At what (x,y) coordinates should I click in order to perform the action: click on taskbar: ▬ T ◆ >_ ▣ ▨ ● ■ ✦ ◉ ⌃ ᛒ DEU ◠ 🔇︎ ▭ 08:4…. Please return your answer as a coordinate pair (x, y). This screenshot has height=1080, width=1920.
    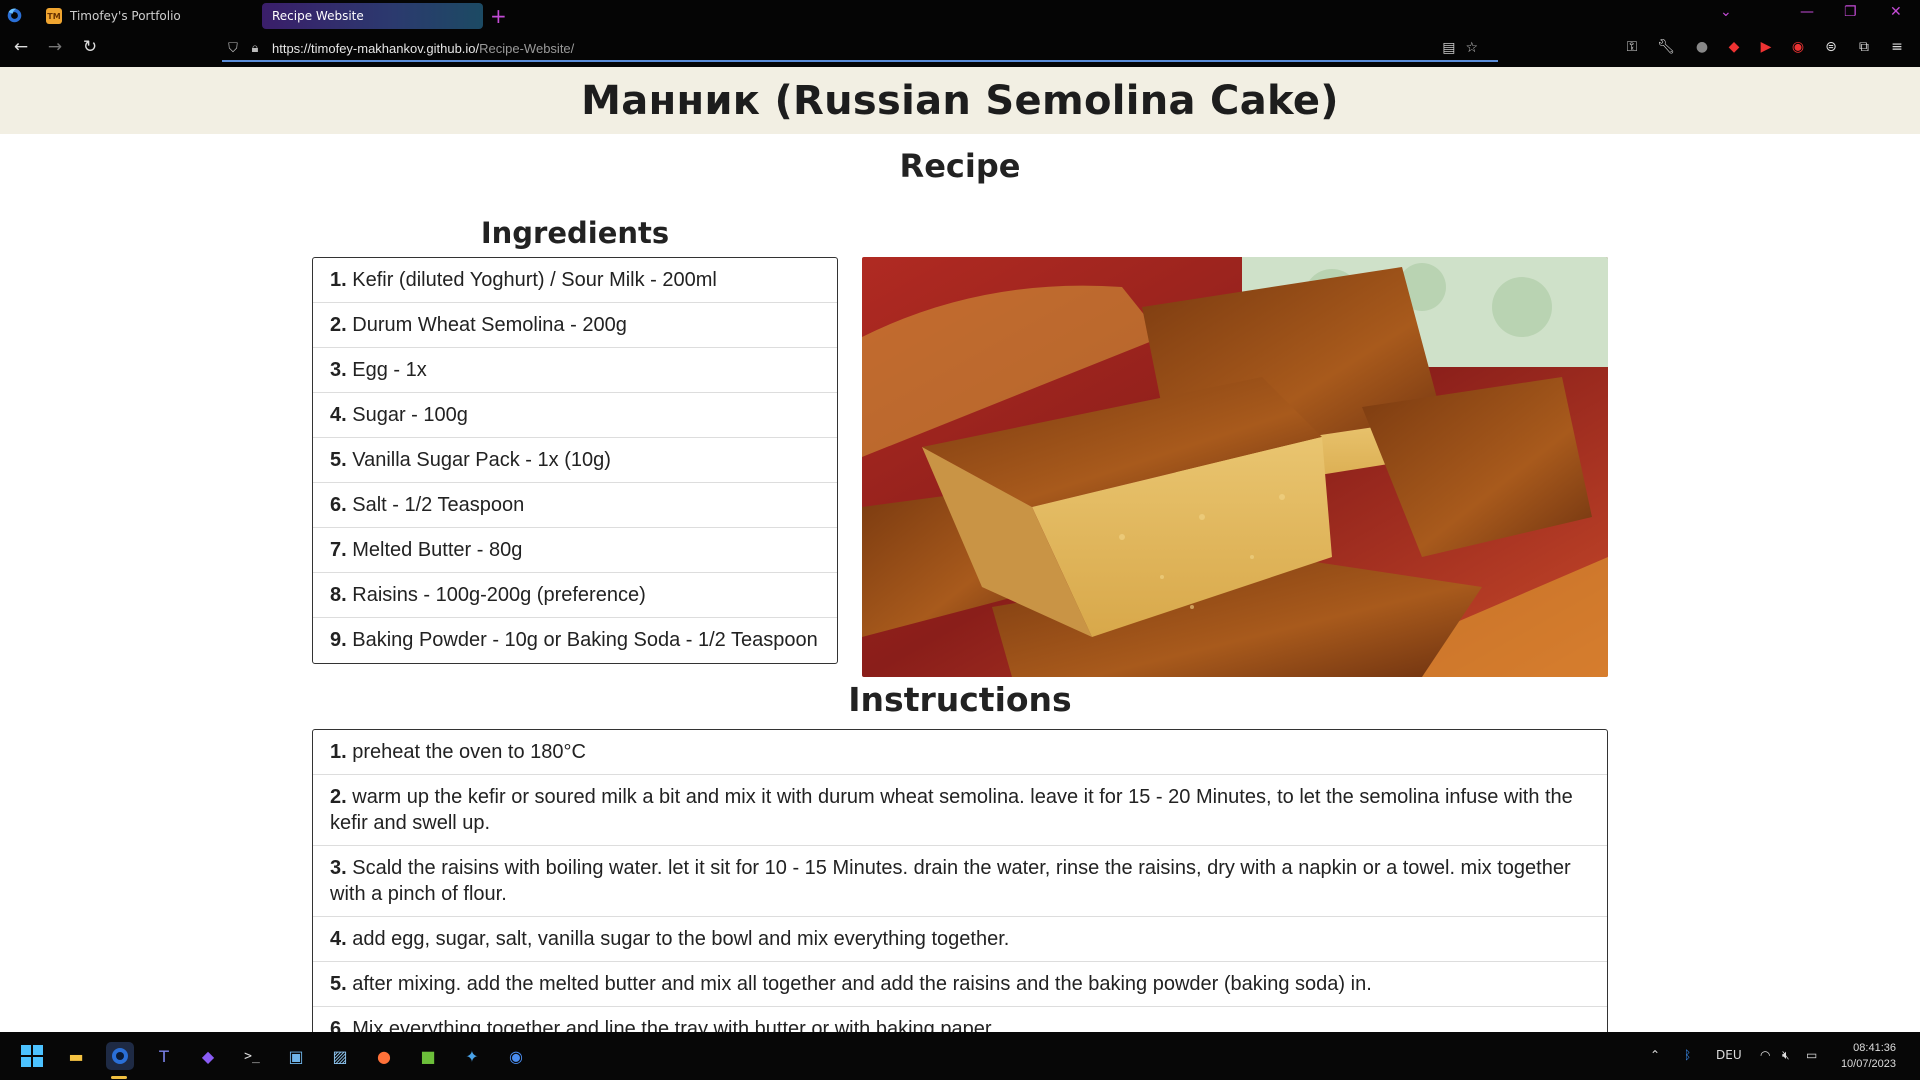
    Looking at the image, I should click on (960, 1056).